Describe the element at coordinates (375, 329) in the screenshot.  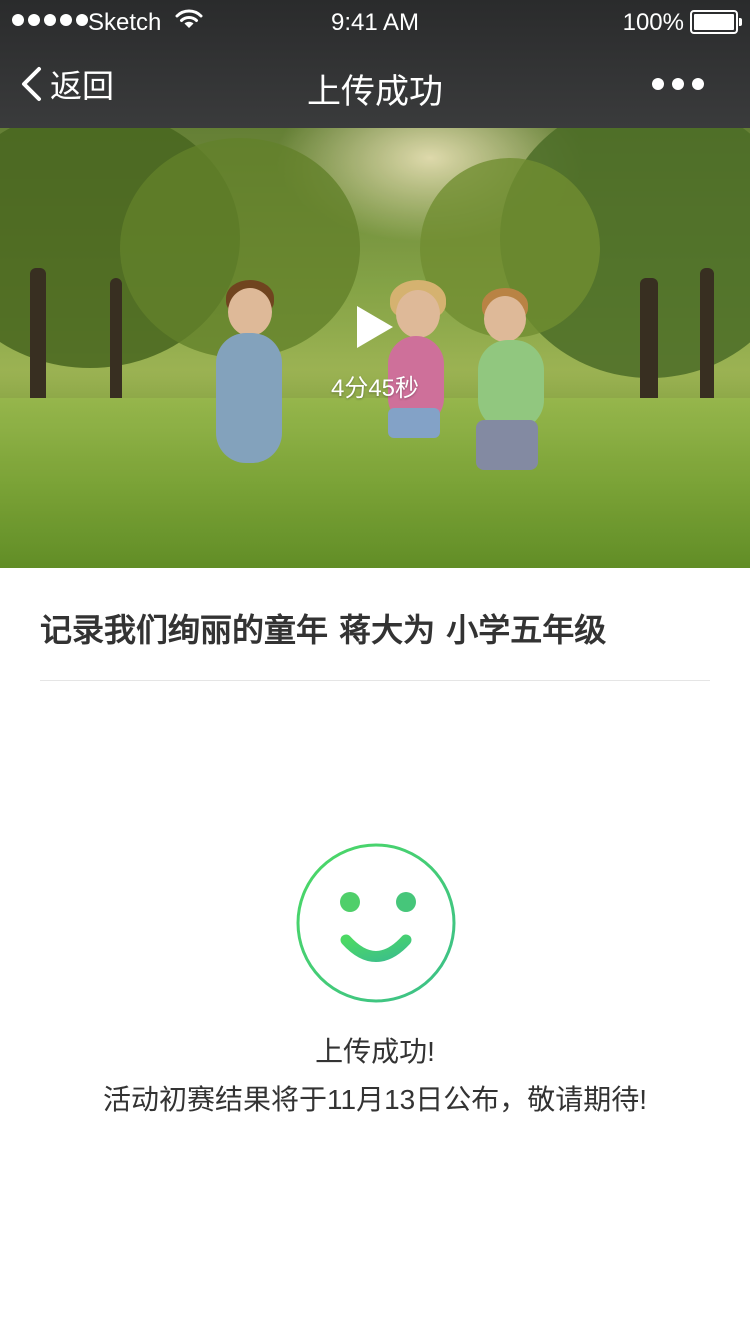
I see `play-icon` at that location.